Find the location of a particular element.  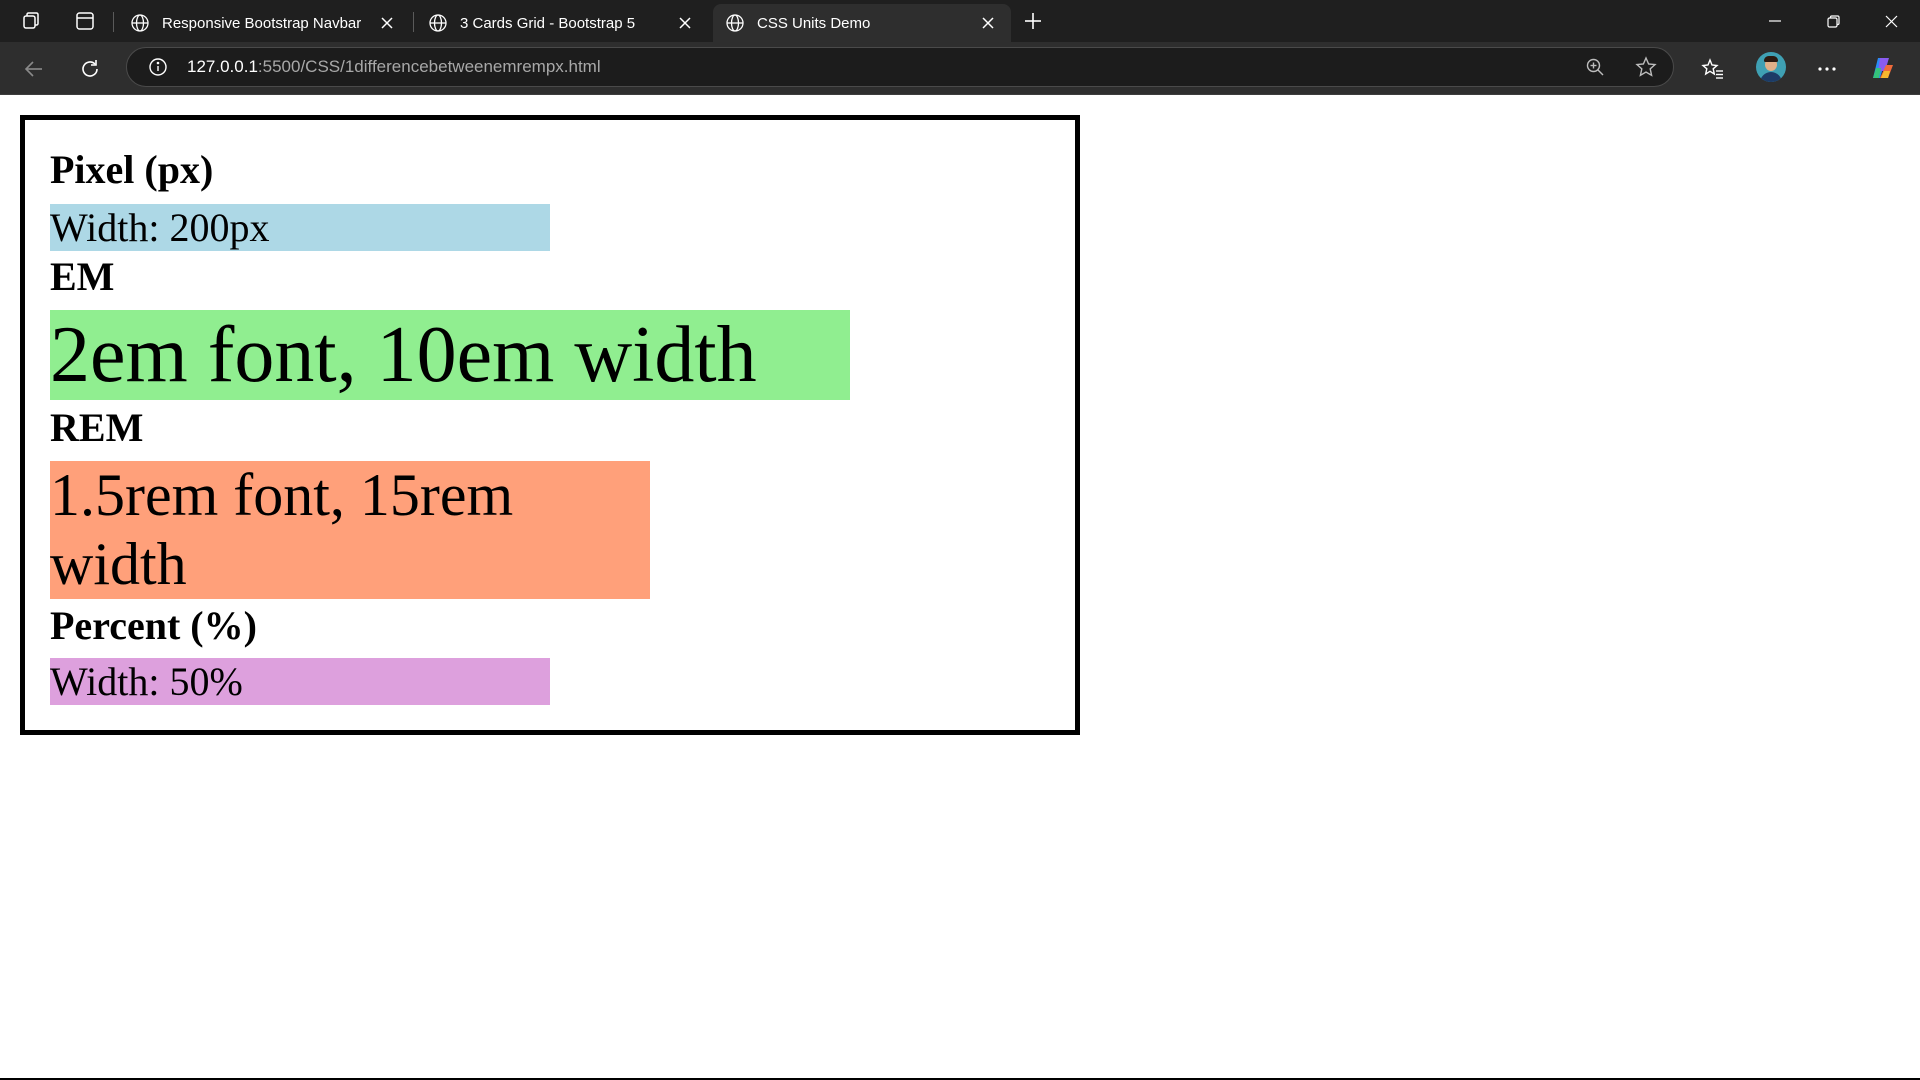

zoom-icon is located at coordinates (1595, 67).